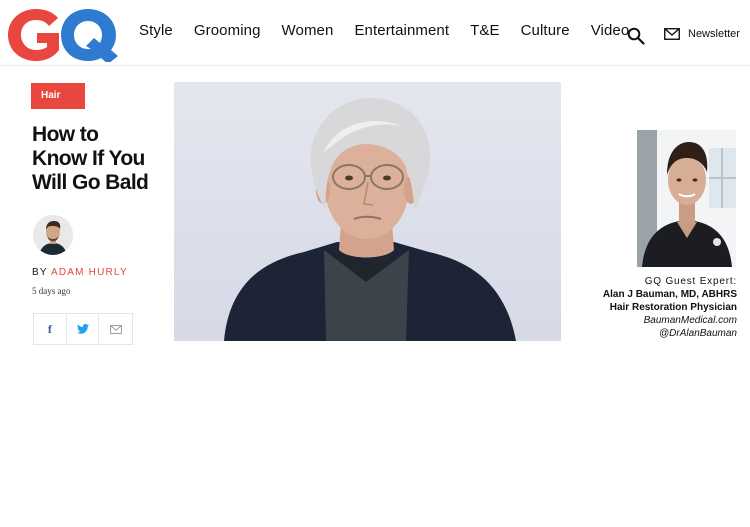 This screenshot has height=527, width=750. Describe the element at coordinates (308, 34) in the screenshot. I see `nav-item-women: Women` at that location.